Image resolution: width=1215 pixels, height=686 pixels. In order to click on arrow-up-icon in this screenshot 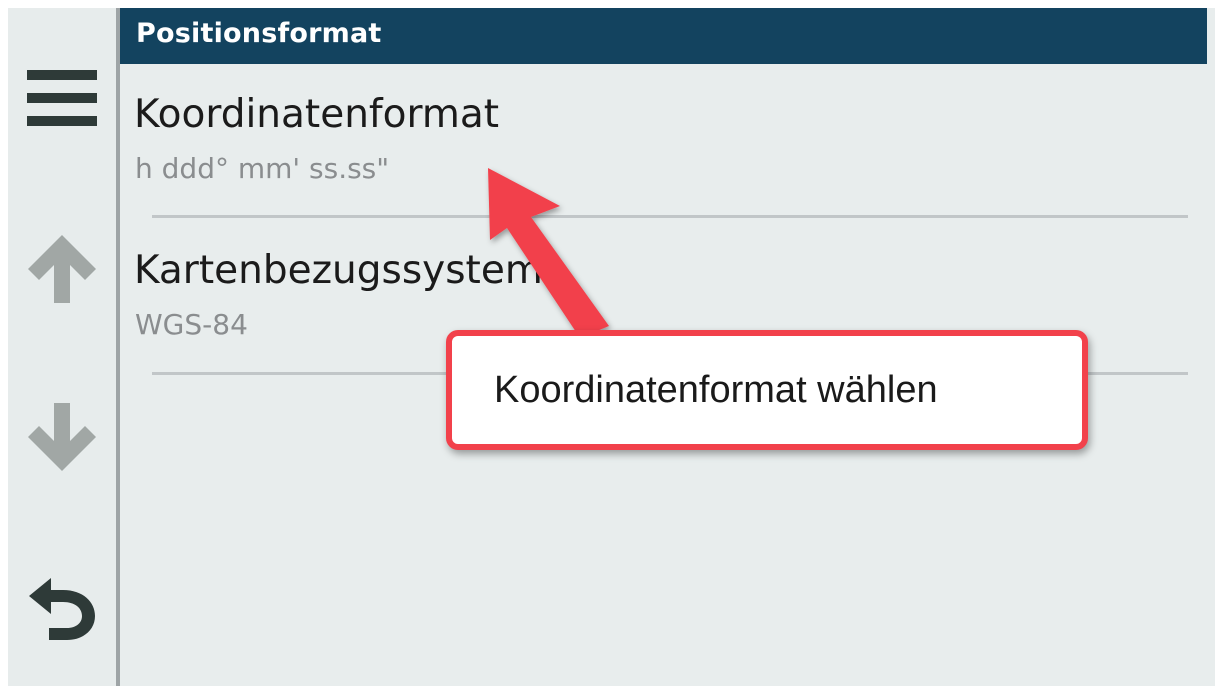, I will do `click(62, 269)`.